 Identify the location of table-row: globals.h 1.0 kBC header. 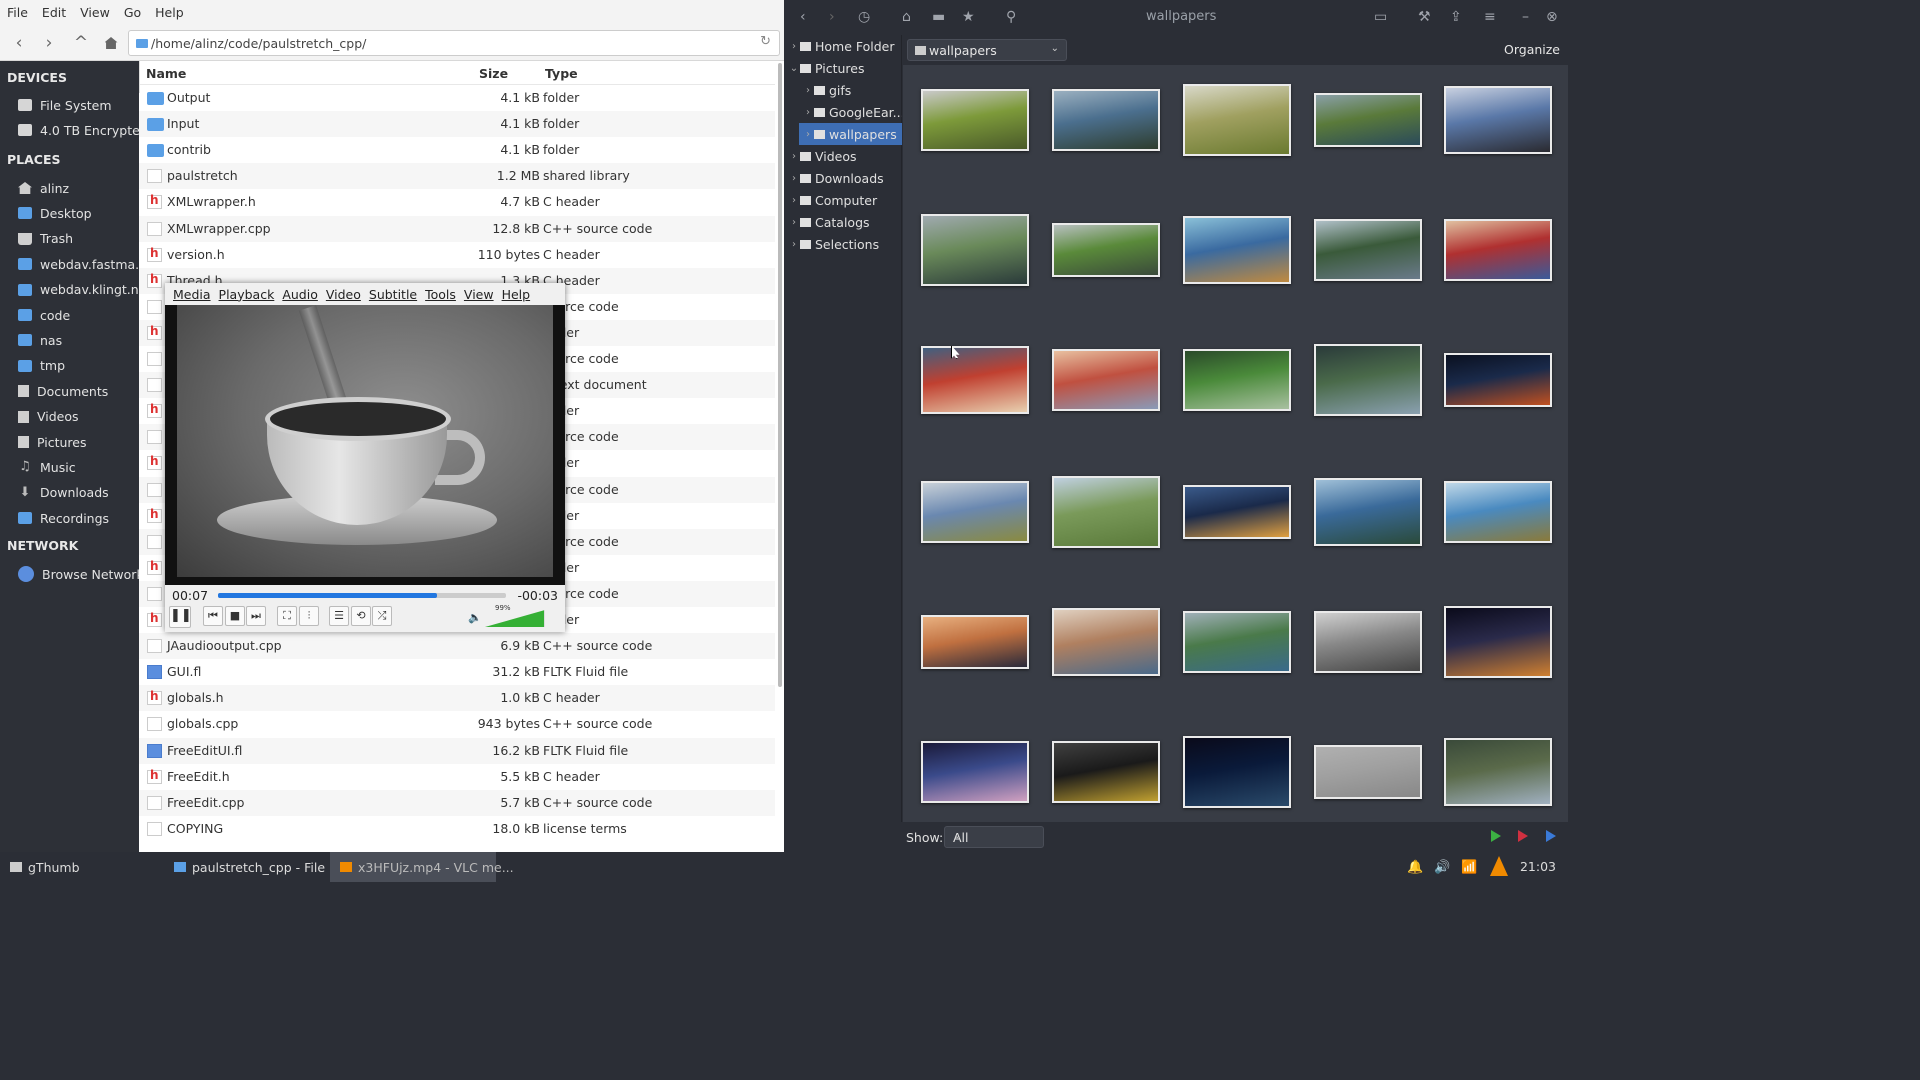
(457, 698).